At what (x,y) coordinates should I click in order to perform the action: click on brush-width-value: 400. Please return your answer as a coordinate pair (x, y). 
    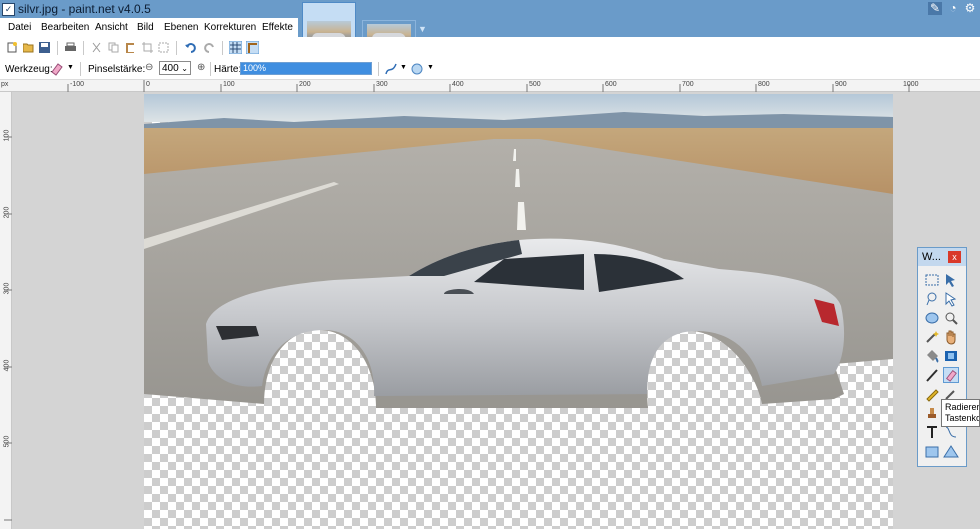
    Looking at the image, I should click on (170, 68).